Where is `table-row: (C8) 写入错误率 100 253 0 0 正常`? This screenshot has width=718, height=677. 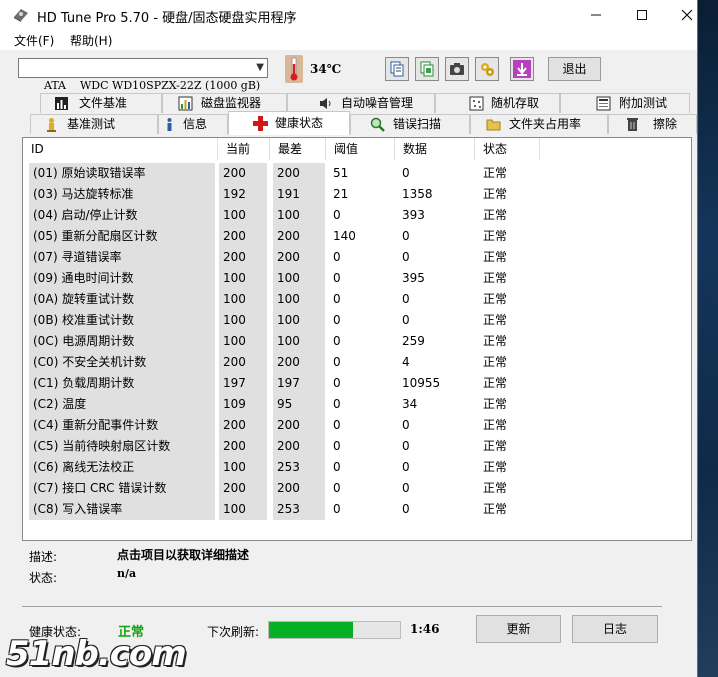 table-row: (C8) 写入错误率 100 253 0 0 正常 is located at coordinates (283, 509).